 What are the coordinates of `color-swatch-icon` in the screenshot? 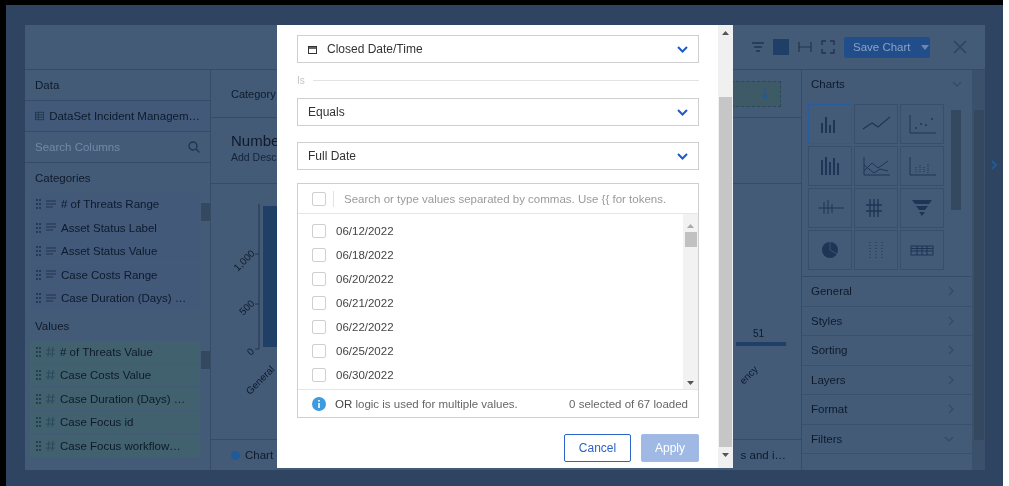 It's located at (781, 47).